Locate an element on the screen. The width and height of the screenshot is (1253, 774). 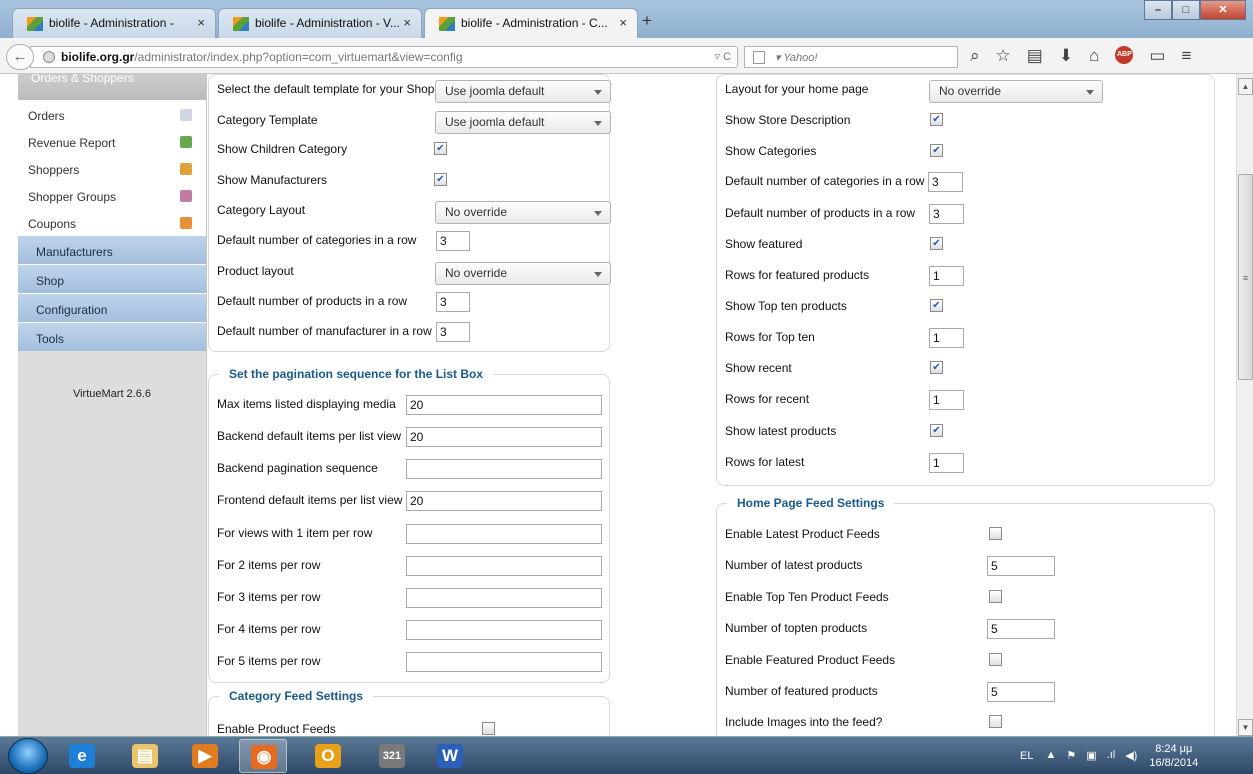
new-tab-button: + is located at coordinates (647, 21).